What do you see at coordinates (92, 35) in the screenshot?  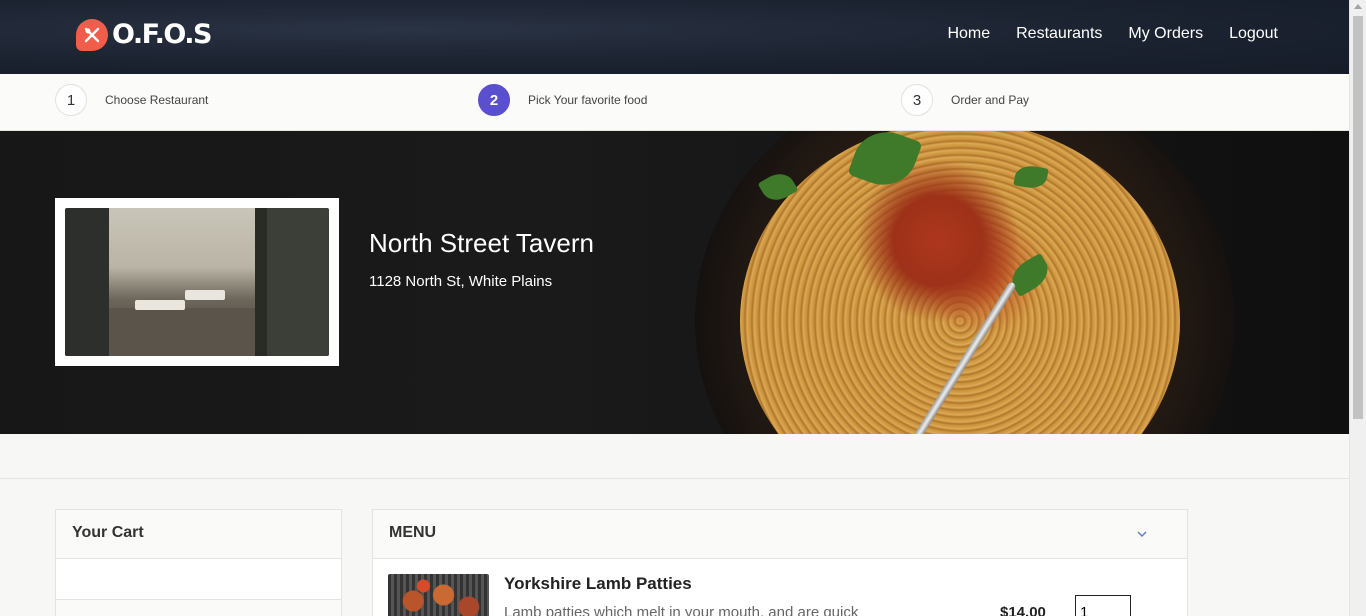 I see `logo-icon` at bounding box center [92, 35].